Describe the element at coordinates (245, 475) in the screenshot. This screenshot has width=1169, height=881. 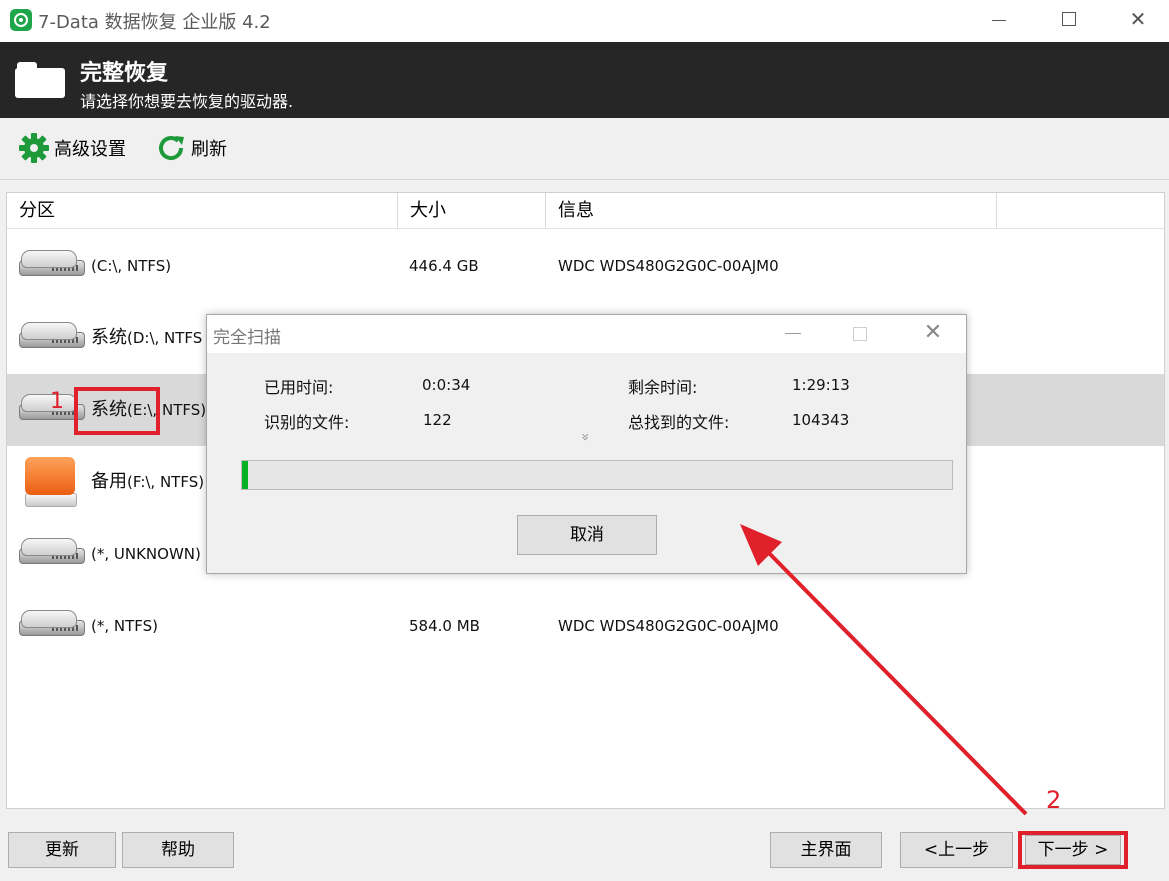
I see `scan-progress-fill` at that location.